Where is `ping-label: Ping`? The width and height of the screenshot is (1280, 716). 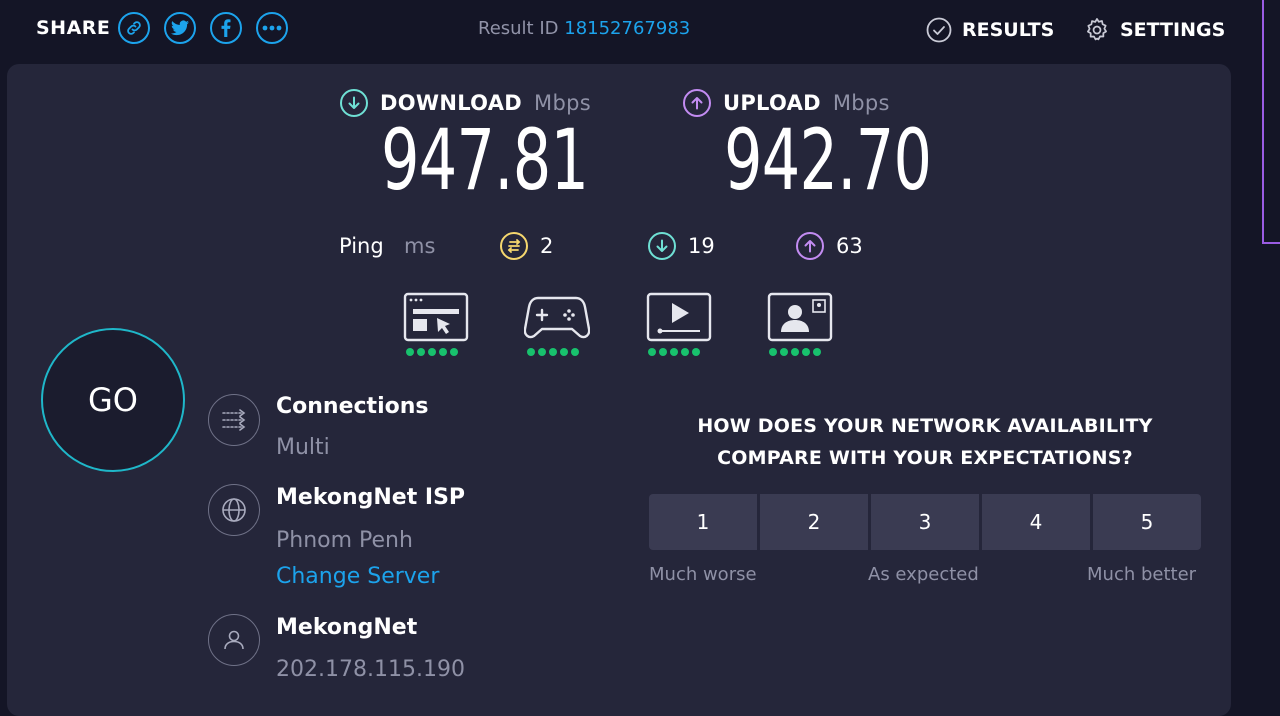
ping-label: Ping is located at coordinates (361, 246).